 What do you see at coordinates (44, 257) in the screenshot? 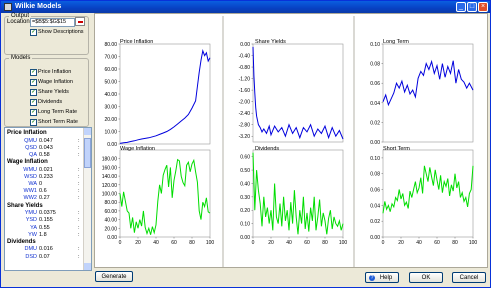
I see `parameter-value: 0.07` at bounding box center [44, 257].